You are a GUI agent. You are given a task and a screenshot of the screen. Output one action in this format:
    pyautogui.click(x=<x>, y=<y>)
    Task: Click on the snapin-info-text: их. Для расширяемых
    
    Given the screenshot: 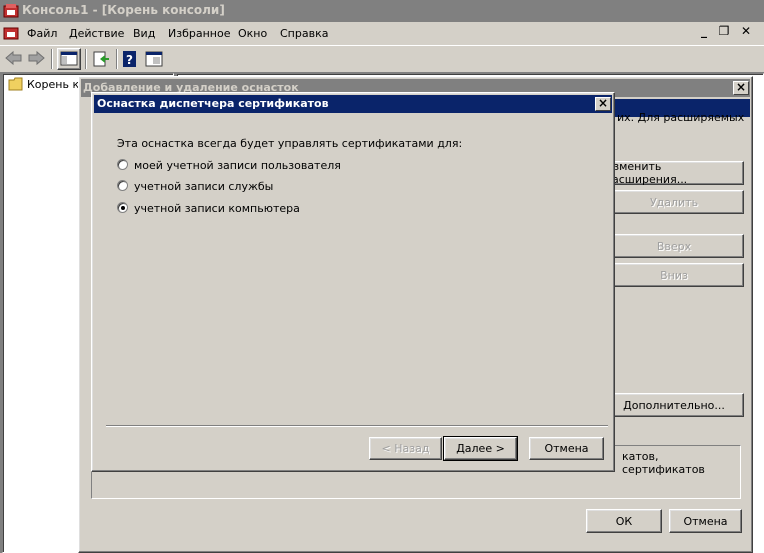 What is the action you would take?
    pyautogui.click(x=681, y=117)
    